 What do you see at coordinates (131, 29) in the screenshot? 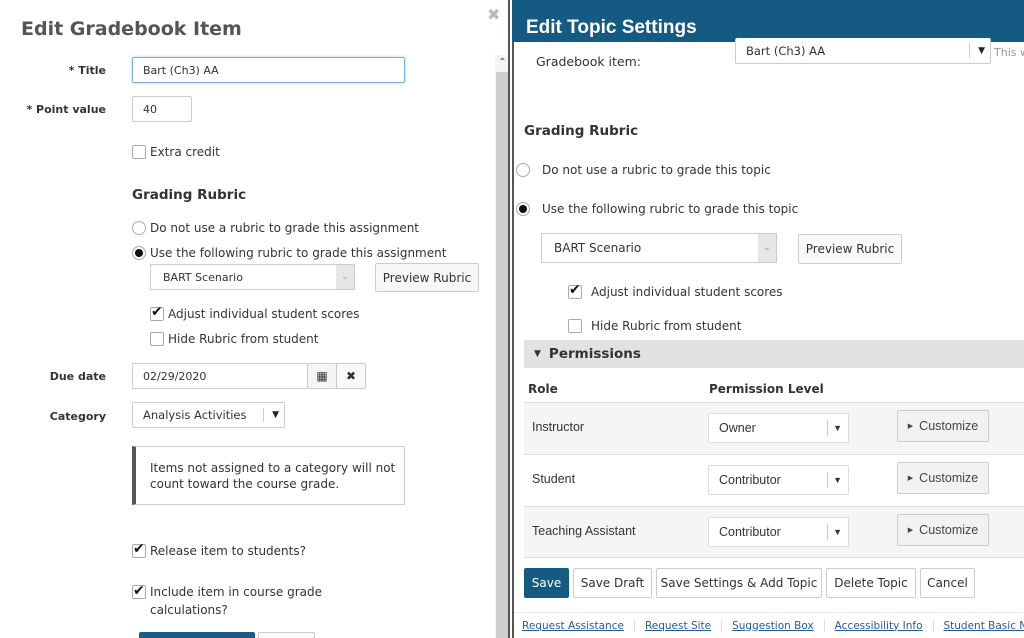
I see `dialog-title: Edit Gradebook Item` at bounding box center [131, 29].